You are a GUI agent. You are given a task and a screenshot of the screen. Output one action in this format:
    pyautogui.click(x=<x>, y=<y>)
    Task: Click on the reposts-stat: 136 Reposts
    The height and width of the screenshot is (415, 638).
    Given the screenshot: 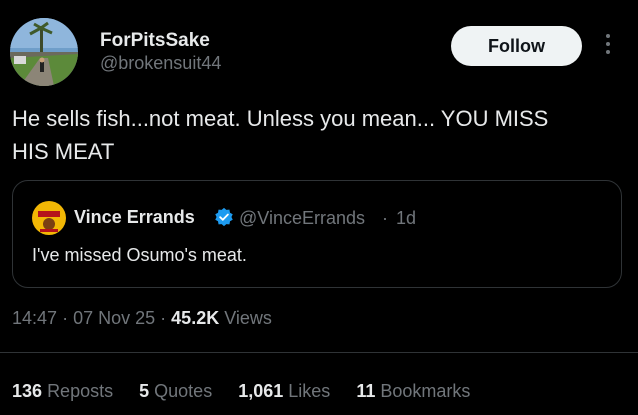 What is the action you would take?
    pyautogui.click(x=62, y=391)
    